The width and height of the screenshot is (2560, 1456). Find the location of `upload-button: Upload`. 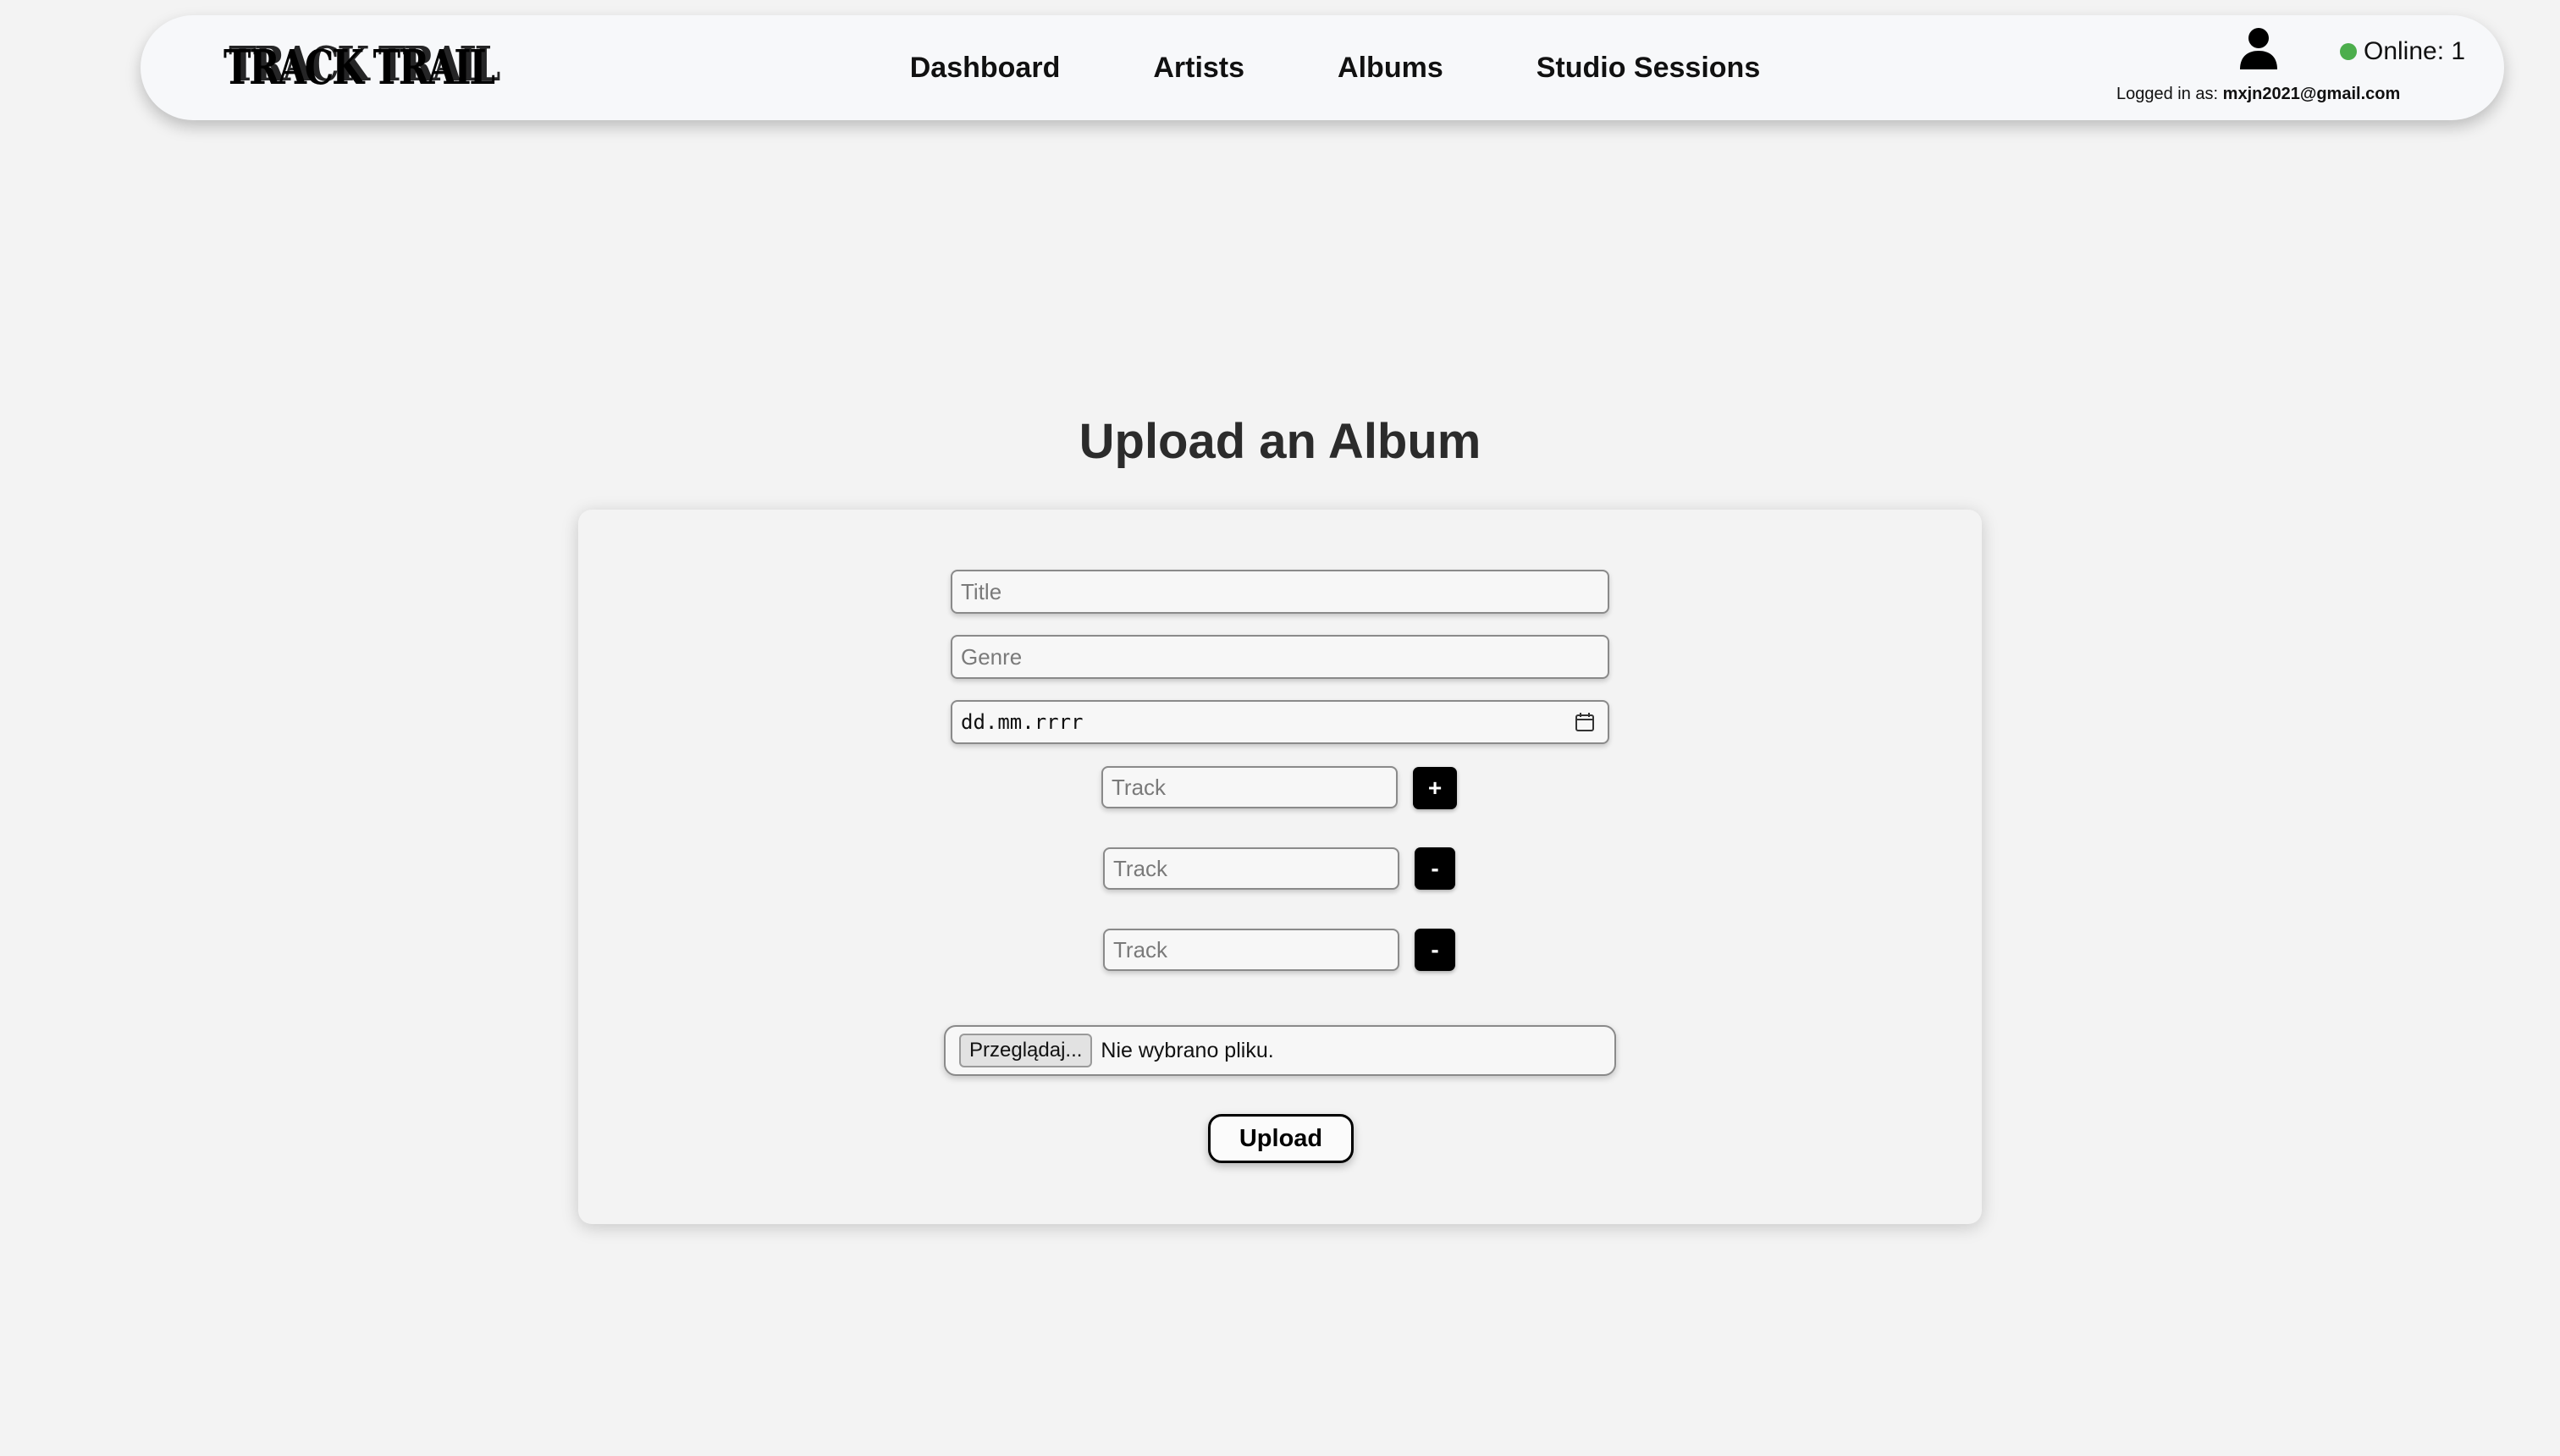

upload-button: Upload is located at coordinates (1281, 1138).